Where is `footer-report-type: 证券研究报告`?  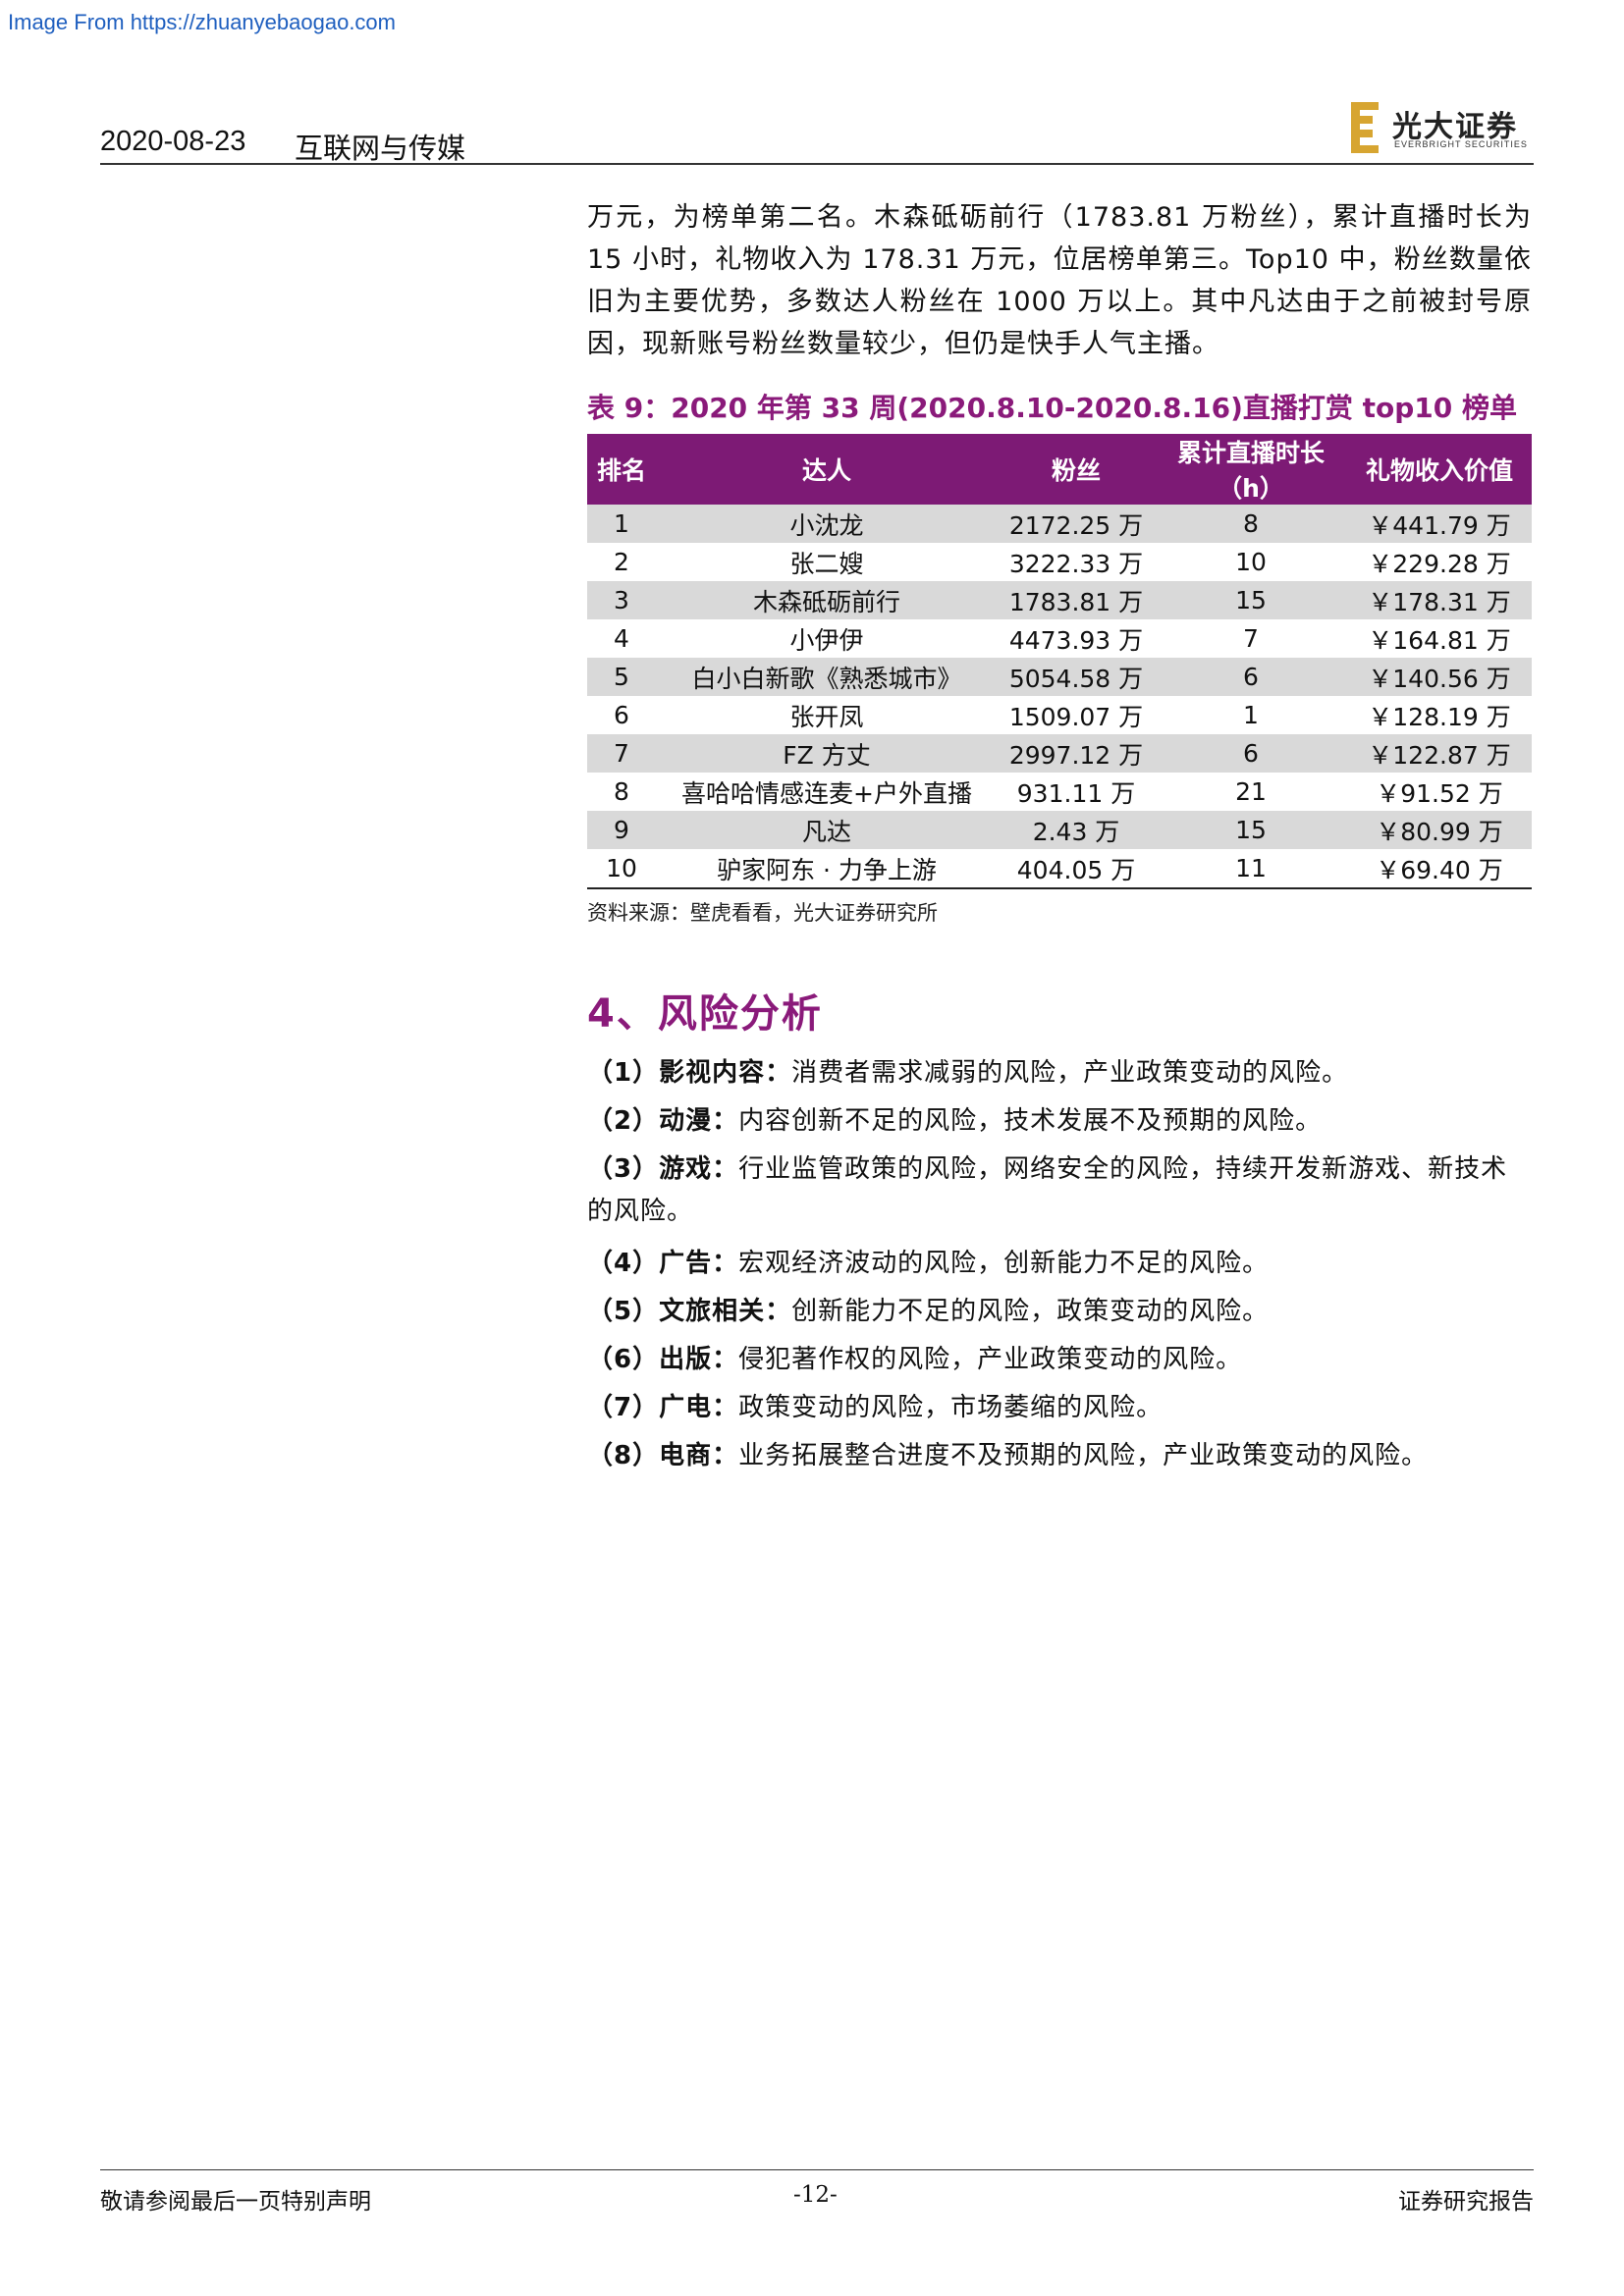 footer-report-type: 证券研究报告 is located at coordinates (1466, 2202).